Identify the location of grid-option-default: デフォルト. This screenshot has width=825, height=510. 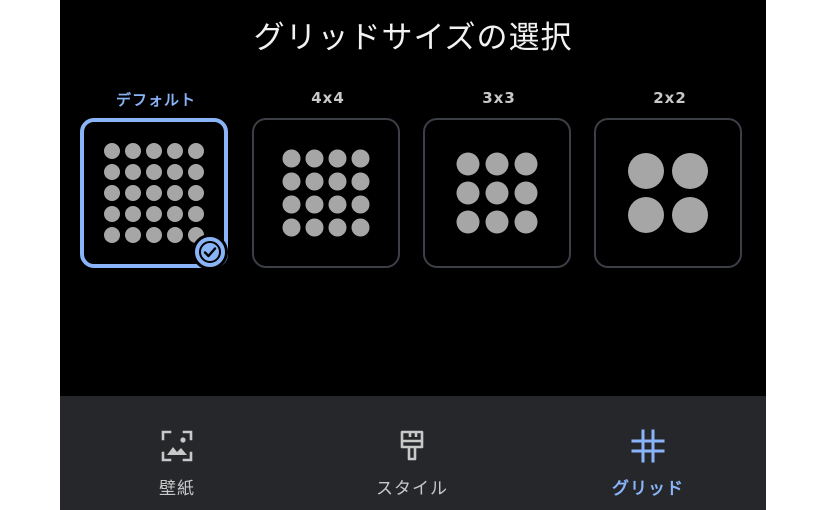
(156, 140).